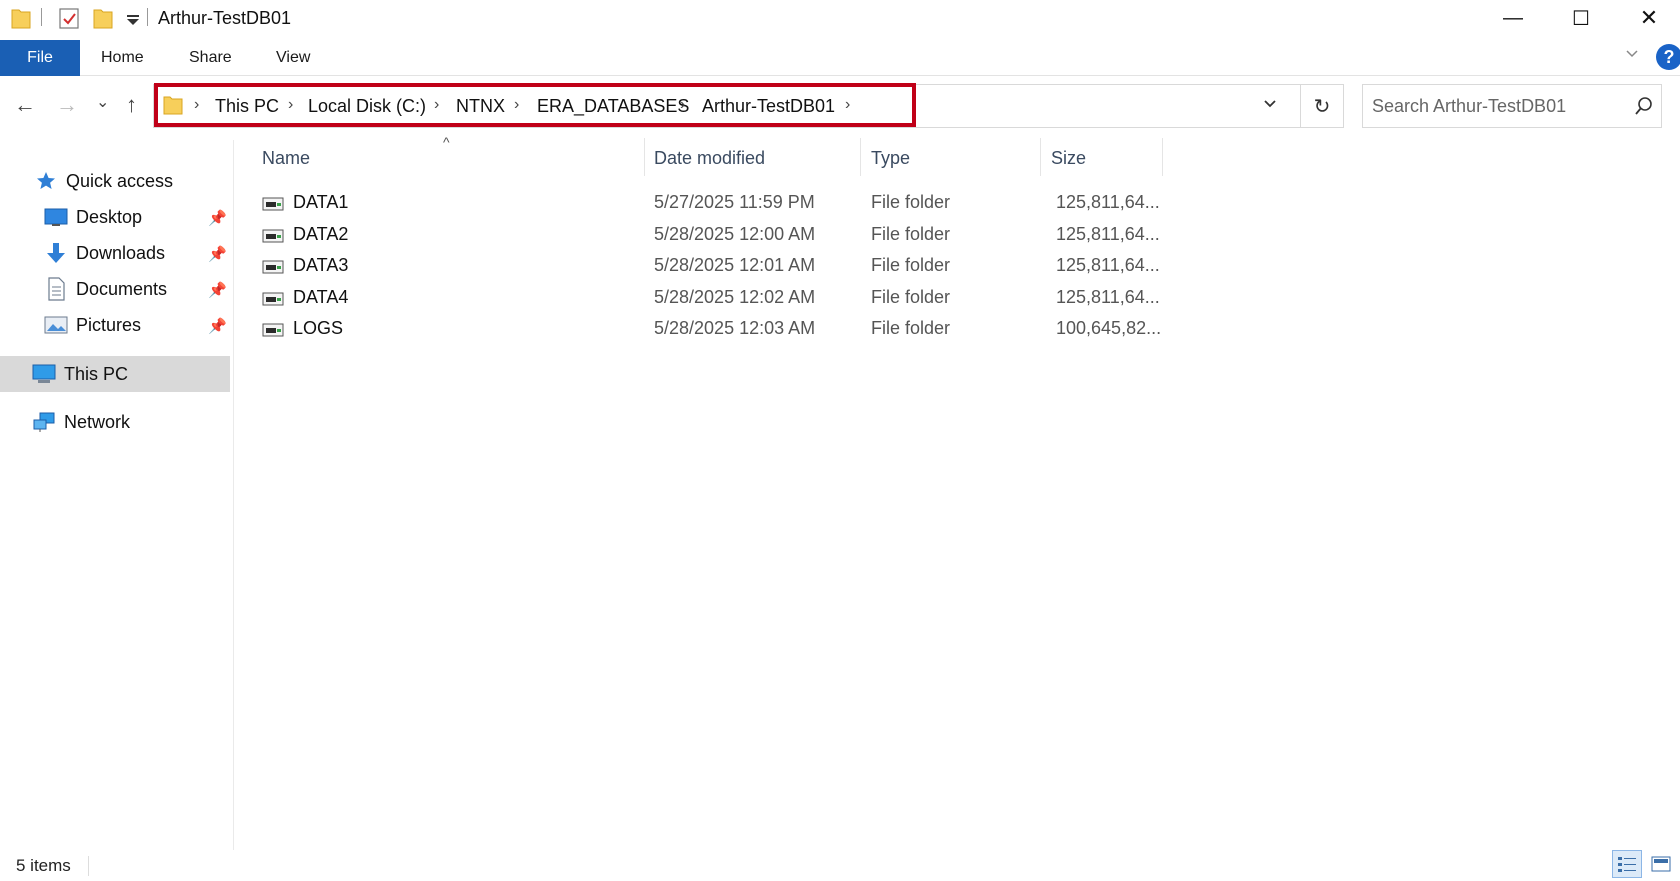 This screenshot has width=1680, height=881. What do you see at coordinates (56, 325) in the screenshot?
I see `pictures-icon` at bounding box center [56, 325].